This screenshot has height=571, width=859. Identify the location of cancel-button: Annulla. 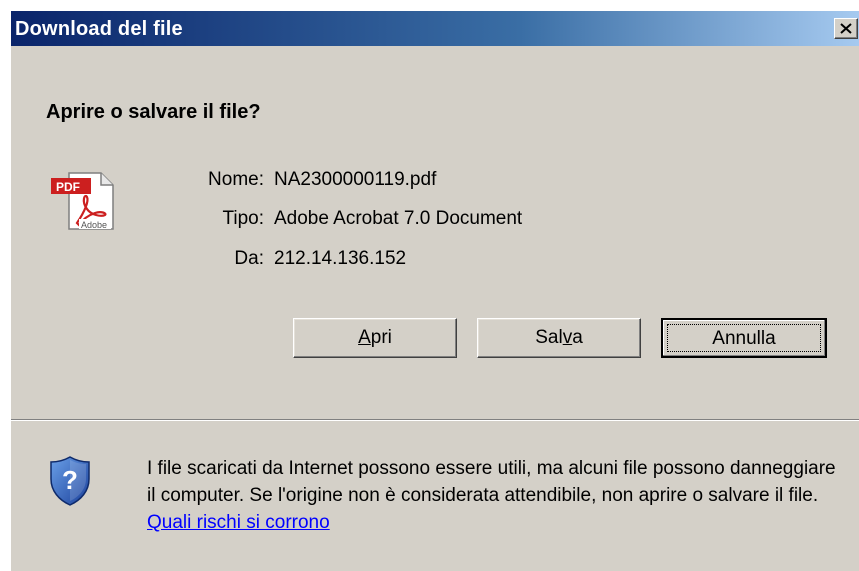
(744, 338).